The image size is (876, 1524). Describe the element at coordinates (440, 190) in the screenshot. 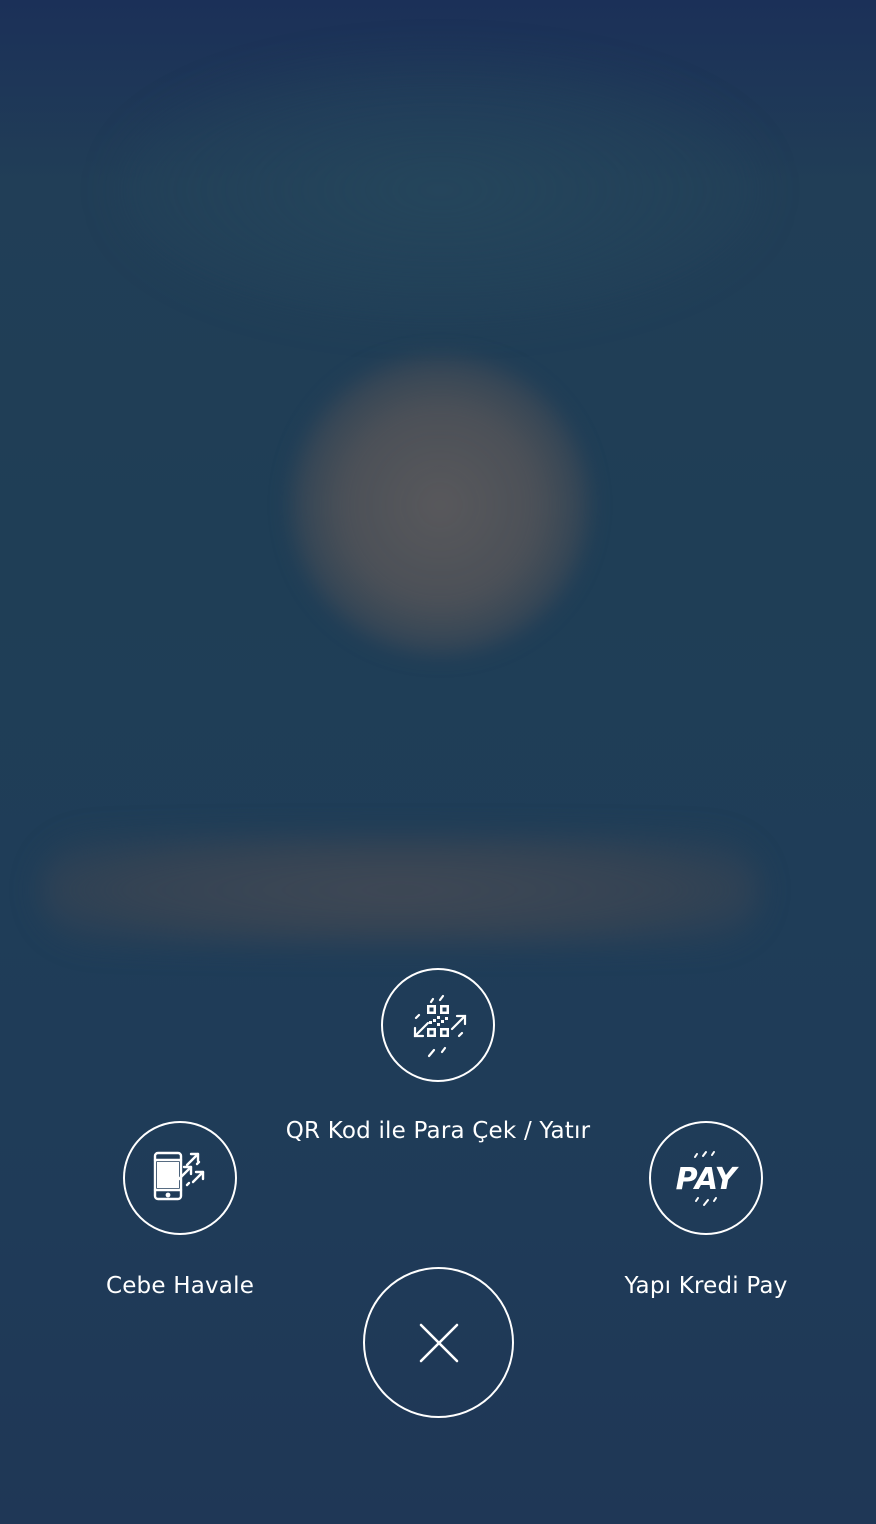

I see `background-glow` at that location.